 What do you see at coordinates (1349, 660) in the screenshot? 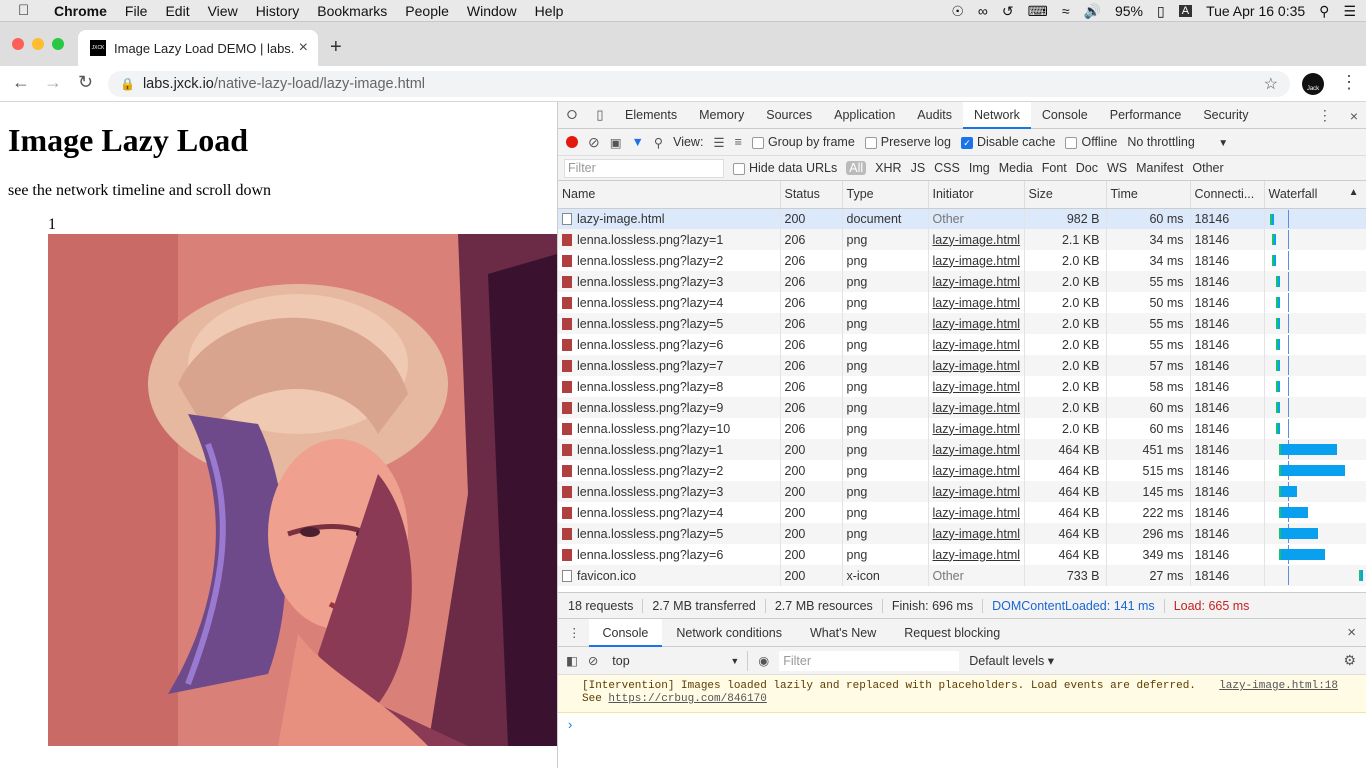
I see `console-settings-gear-icon: ⚙` at bounding box center [1349, 660].